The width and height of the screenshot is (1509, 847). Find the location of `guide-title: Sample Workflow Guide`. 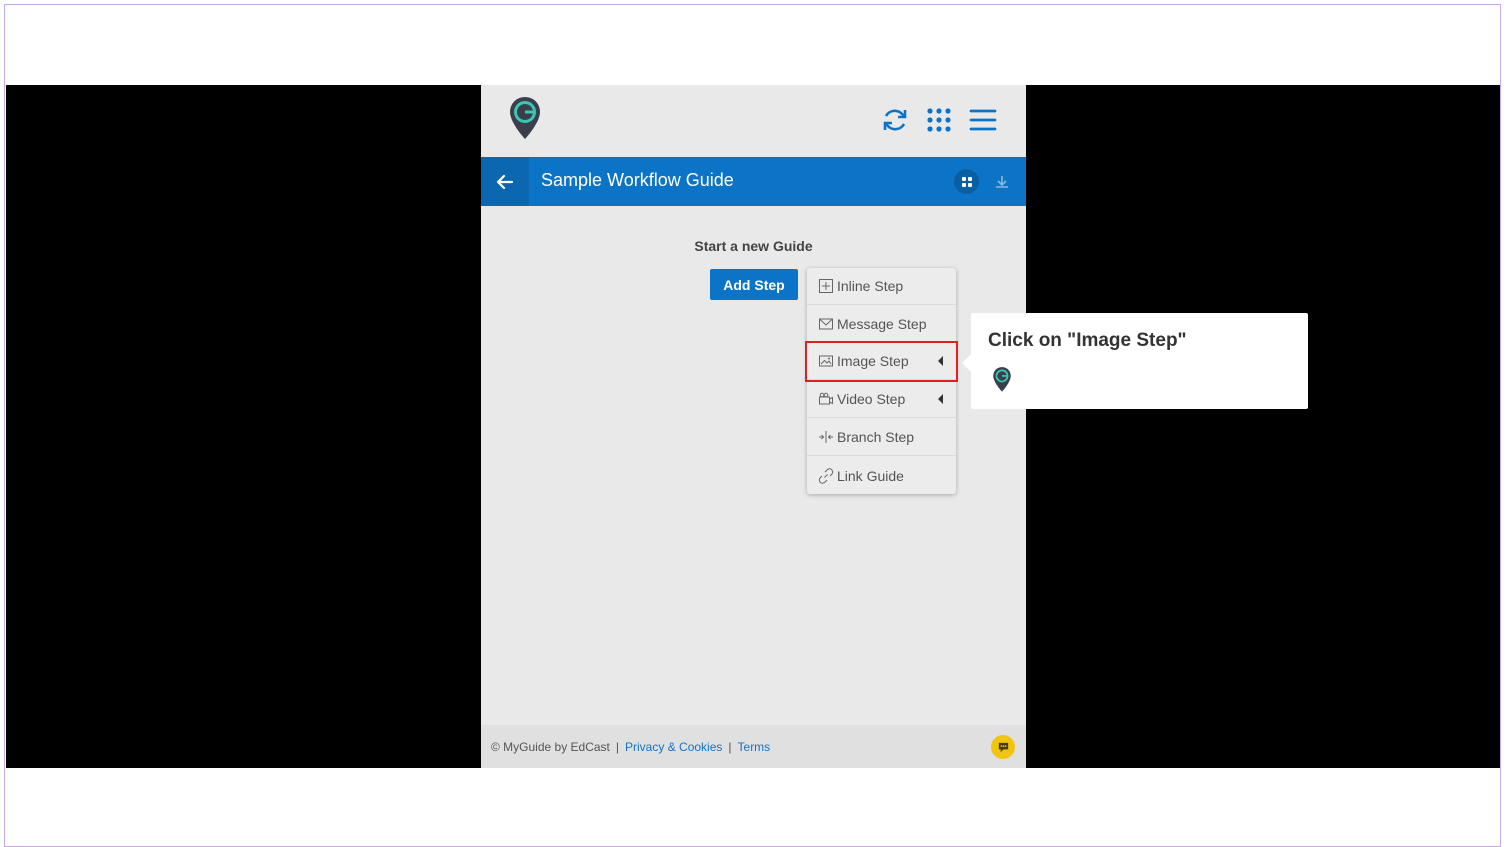

guide-title: Sample Workflow Guide is located at coordinates (637, 180).